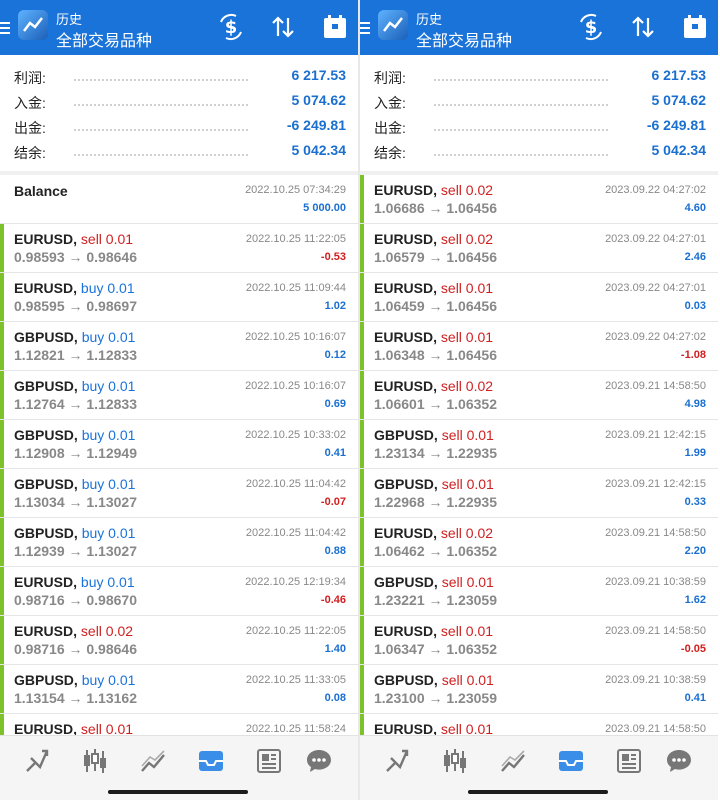 This screenshot has width=720, height=800. I want to click on deal-prices: 1.06686 → 1.06456, so click(435, 208).